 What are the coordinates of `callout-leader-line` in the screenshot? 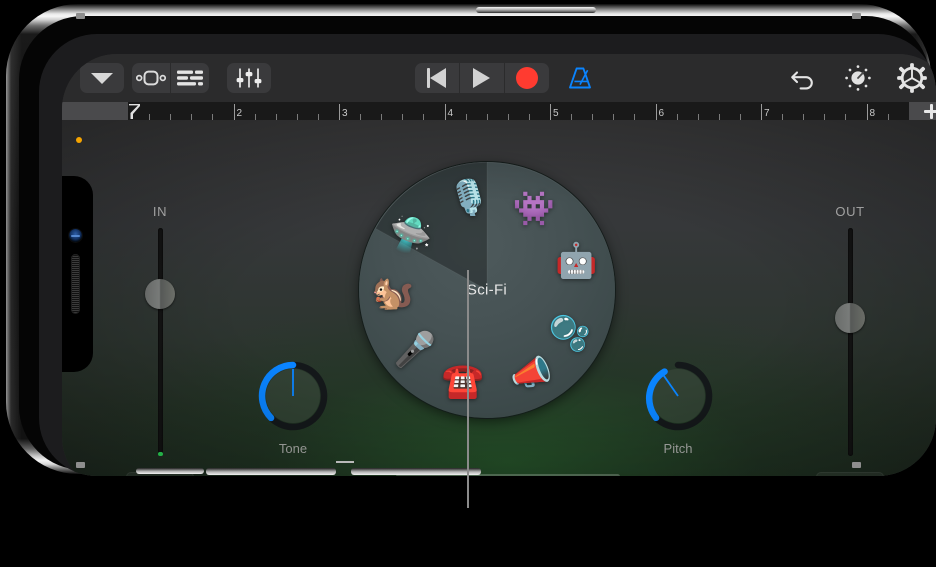 It's located at (468, 389).